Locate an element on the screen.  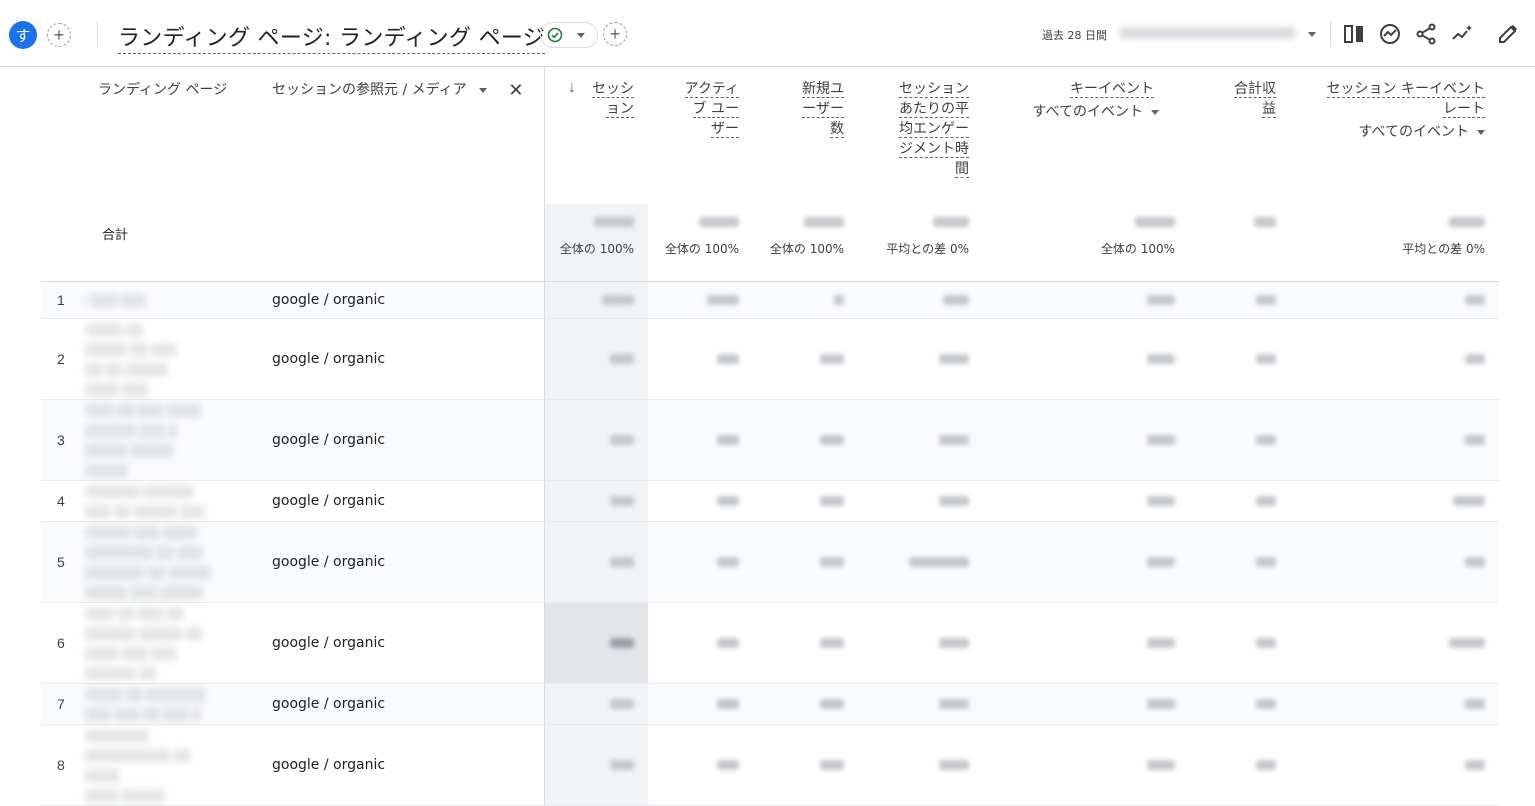
report-toolbar: す + ランディング ページ: ランディング ページ + 過去 28 日間 is located at coordinates (767, 33).